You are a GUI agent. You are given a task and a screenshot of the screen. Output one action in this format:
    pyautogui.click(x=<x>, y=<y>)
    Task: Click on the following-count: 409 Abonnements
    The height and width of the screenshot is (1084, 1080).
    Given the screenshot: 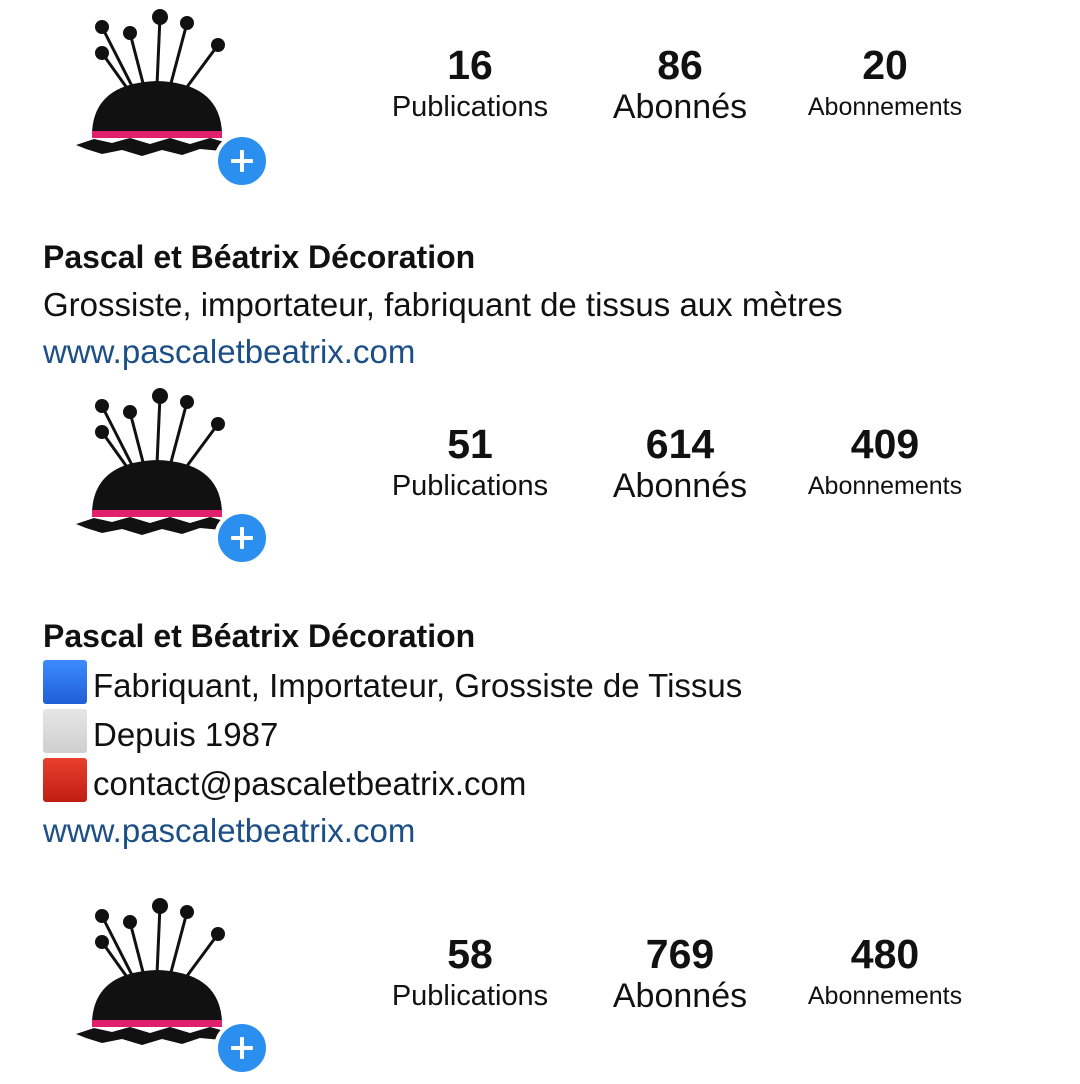 What is the action you would take?
    pyautogui.click(x=885, y=462)
    